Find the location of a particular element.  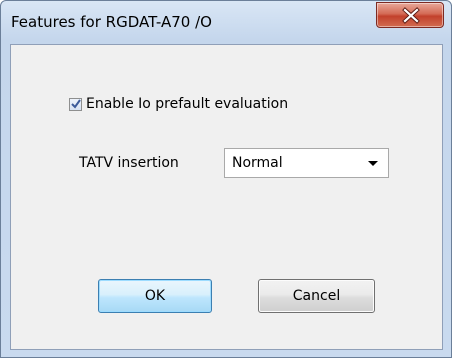

tatv-insertion-select: Normal is located at coordinates (306, 163).